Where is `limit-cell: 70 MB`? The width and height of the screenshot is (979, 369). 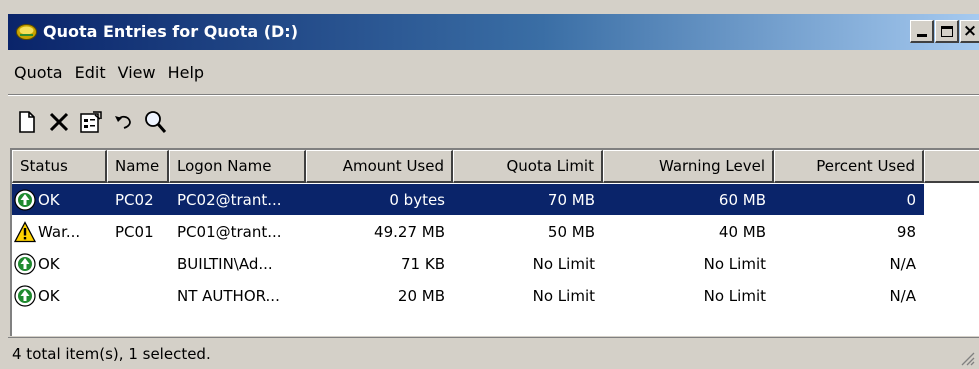 limit-cell: 70 MB is located at coordinates (571, 199).